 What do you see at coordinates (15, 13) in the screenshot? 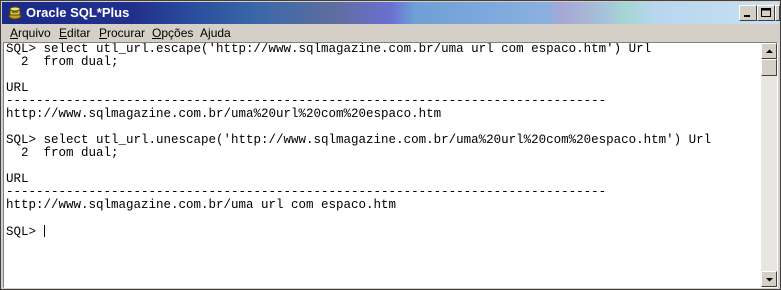
I see `sqlplus-app-icon` at bounding box center [15, 13].